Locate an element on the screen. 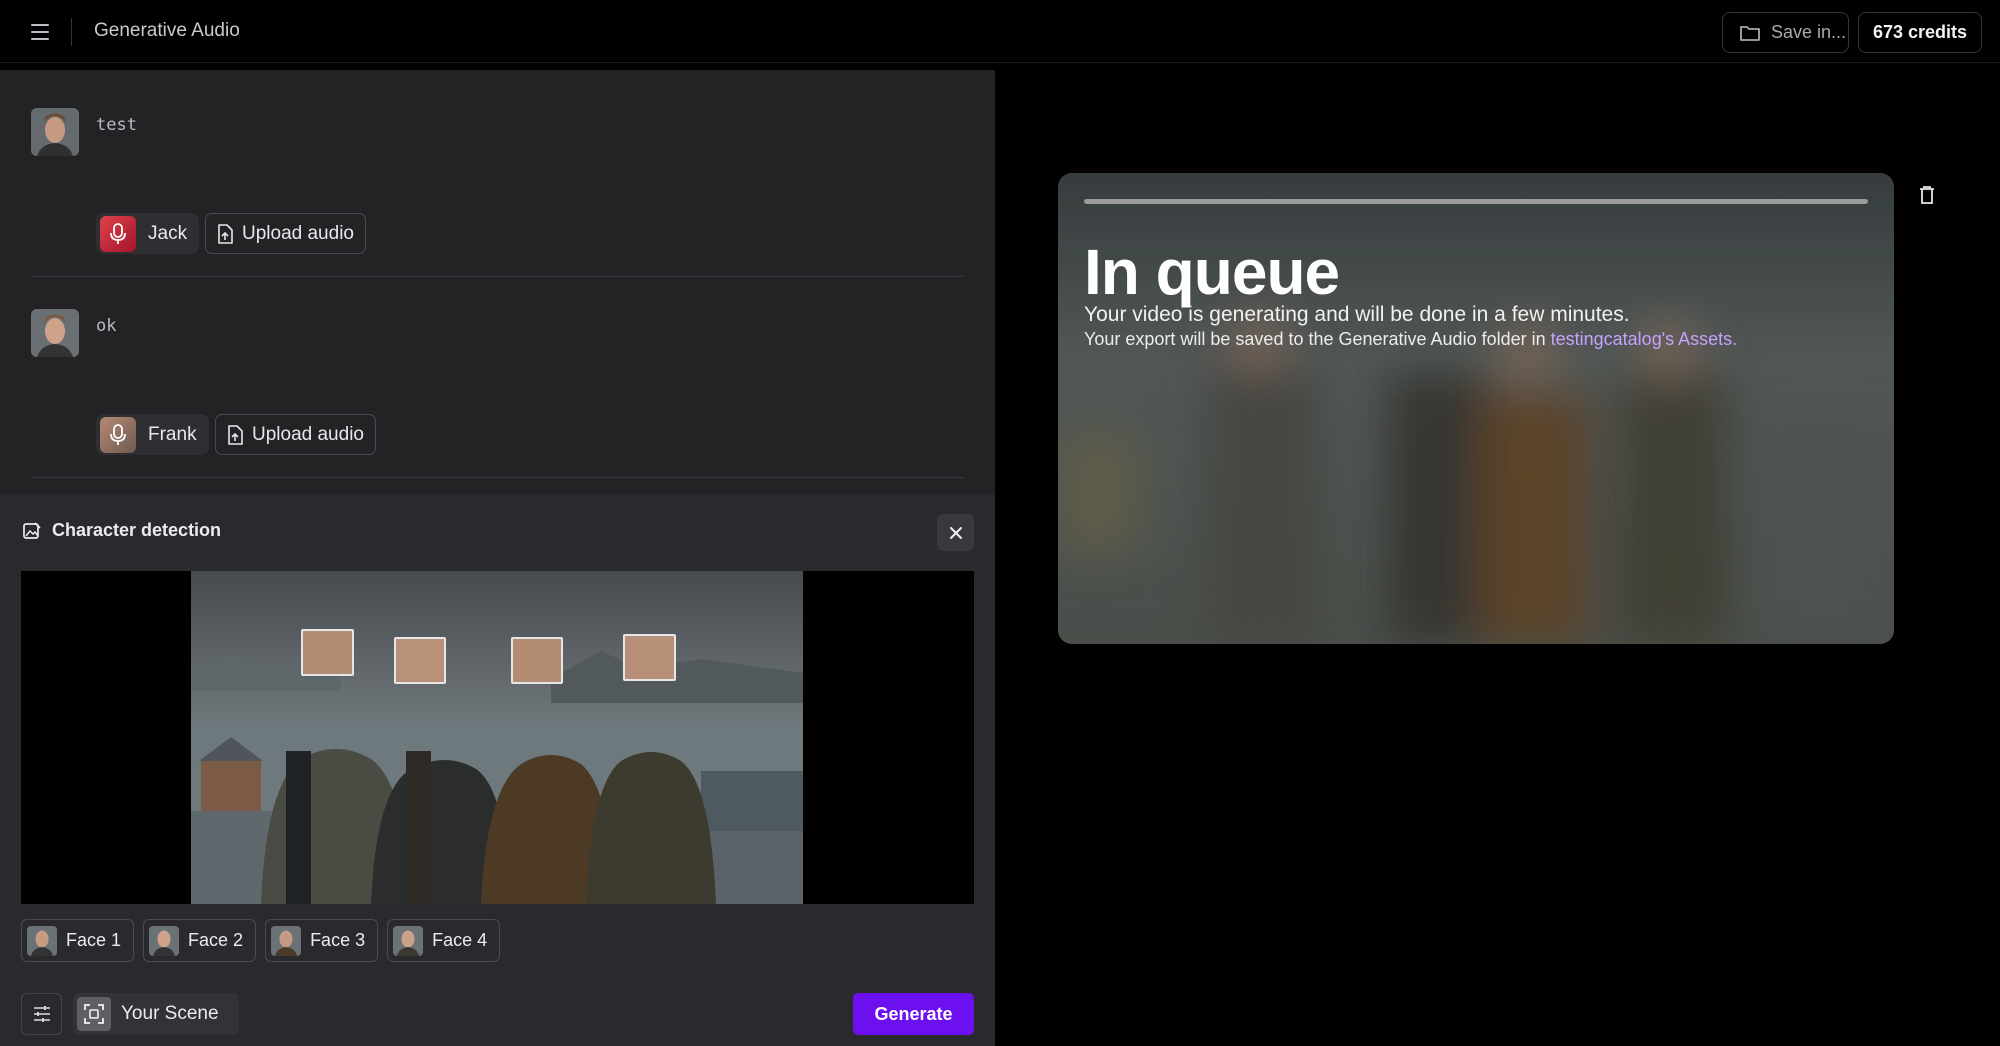  face-button: Face 2 is located at coordinates (200, 940).